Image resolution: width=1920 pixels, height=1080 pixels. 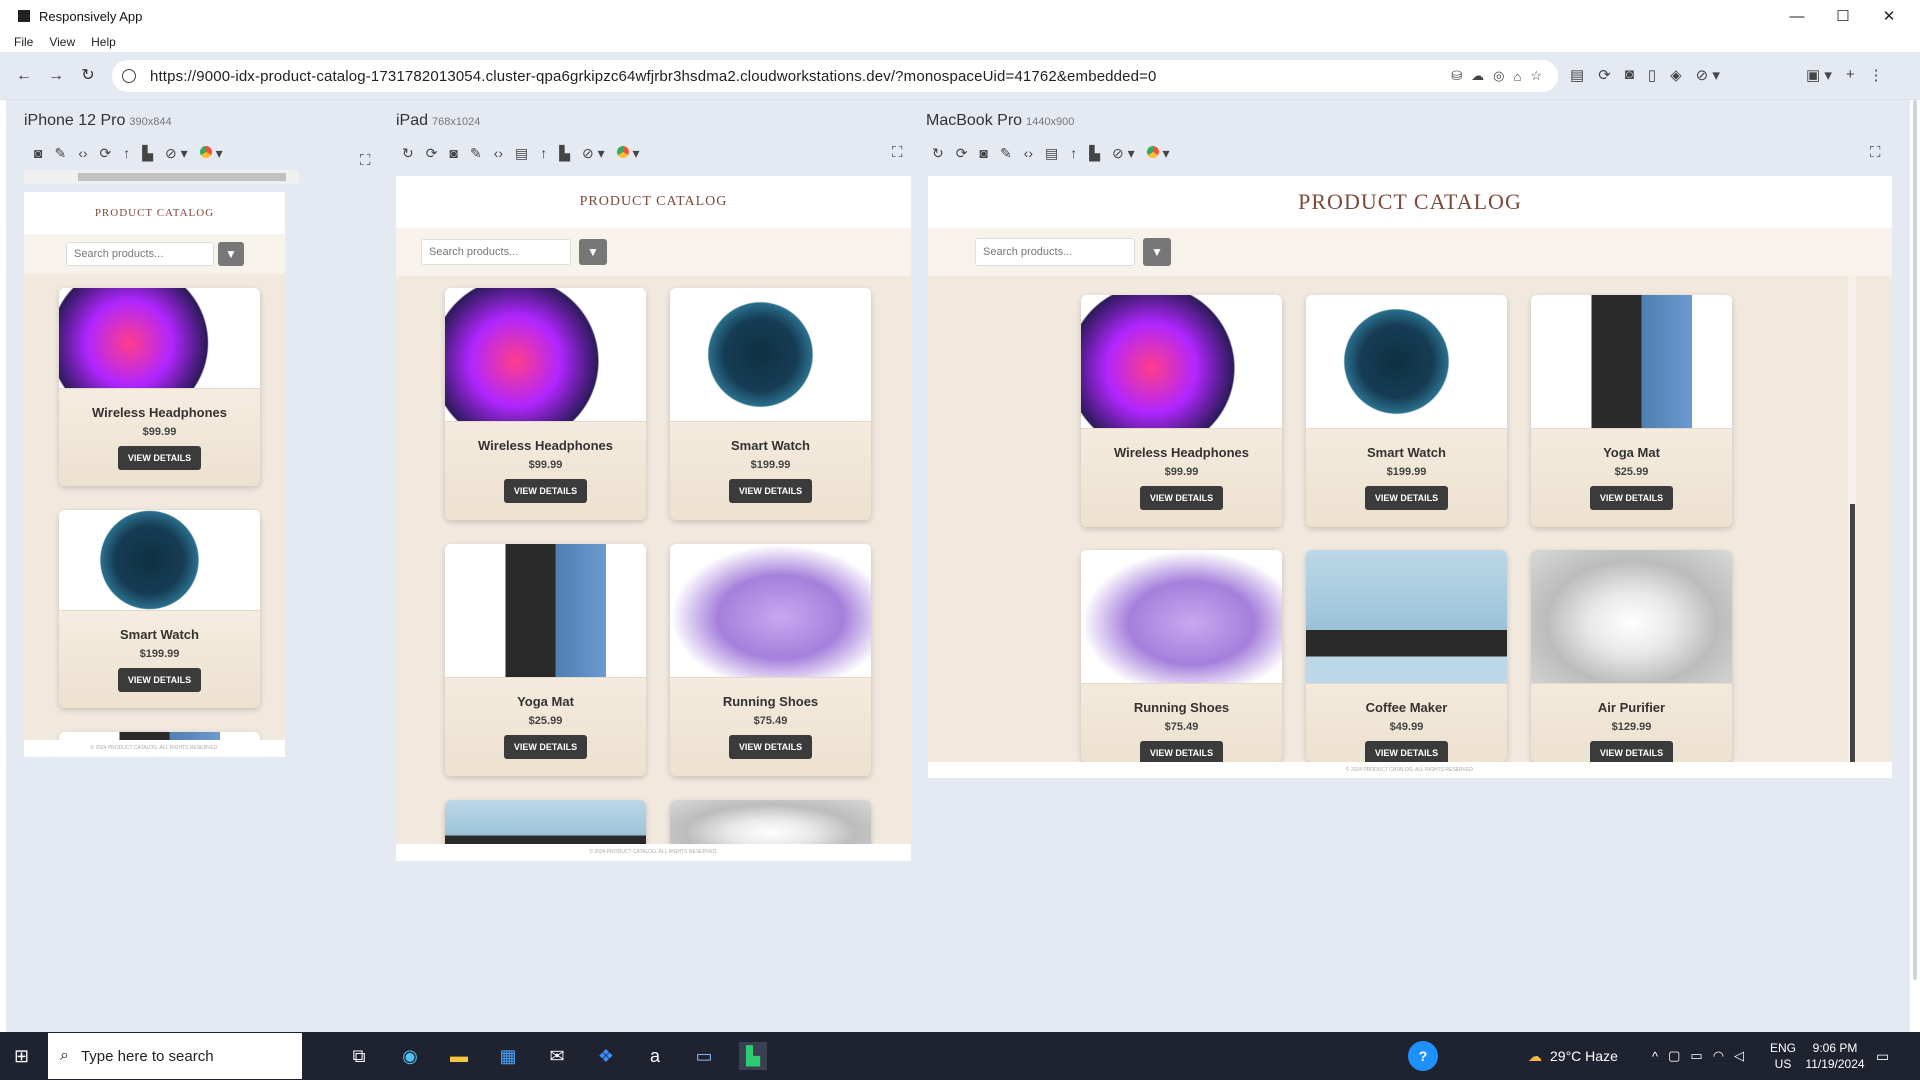 What do you see at coordinates (1573, 1056) in the screenshot?
I see `weather-widget: ☁ 29°C Haze` at bounding box center [1573, 1056].